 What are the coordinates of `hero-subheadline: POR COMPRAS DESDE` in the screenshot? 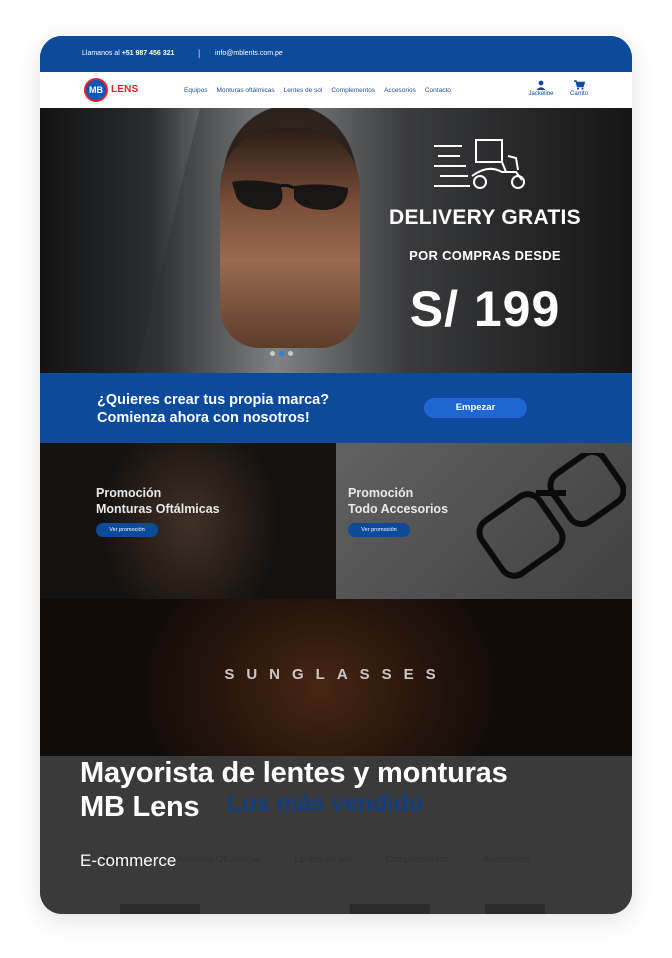 It's located at (485, 255).